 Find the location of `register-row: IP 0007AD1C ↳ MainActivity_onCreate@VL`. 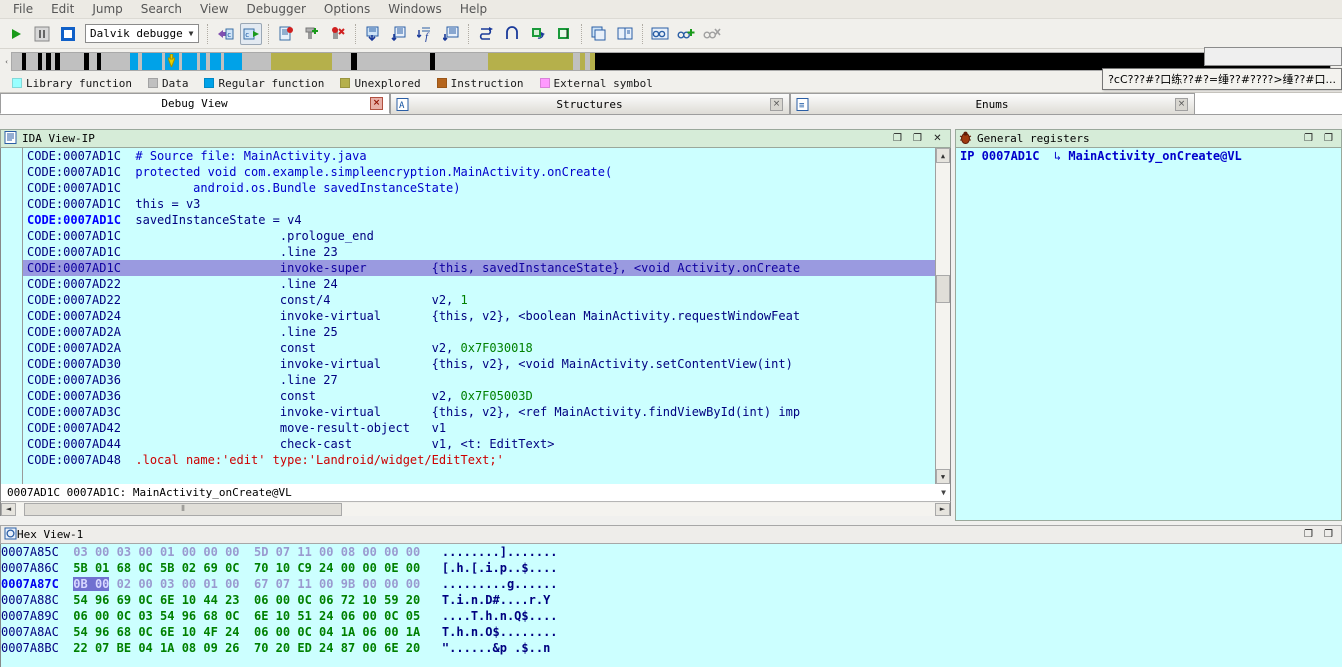

register-row: IP 0007AD1C ↳ MainActivity_onCreate@VL is located at coordinates (1148, 156).